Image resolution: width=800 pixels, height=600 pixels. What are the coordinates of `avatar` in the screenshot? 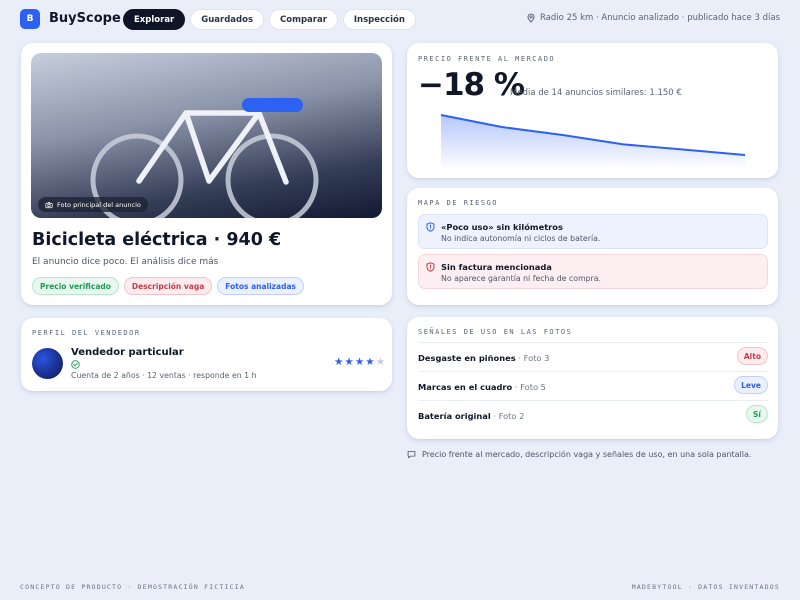 It's located at (47, 363).